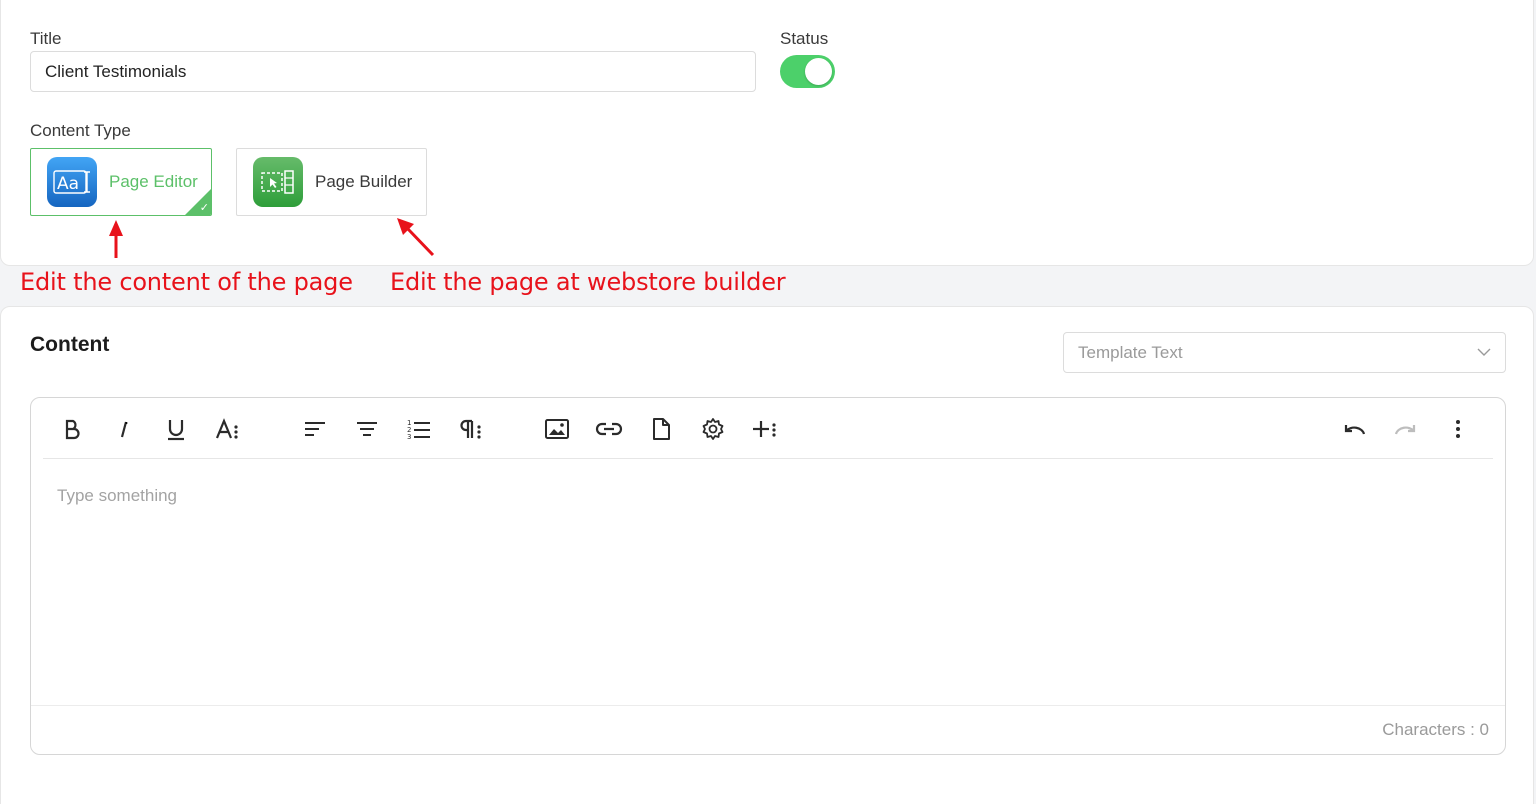 This screenshot has width=1536, height=804. What do you see at coordinates (72, 429) in the screenshot?
I see `bold-icon` at bounding box center [72, 429].